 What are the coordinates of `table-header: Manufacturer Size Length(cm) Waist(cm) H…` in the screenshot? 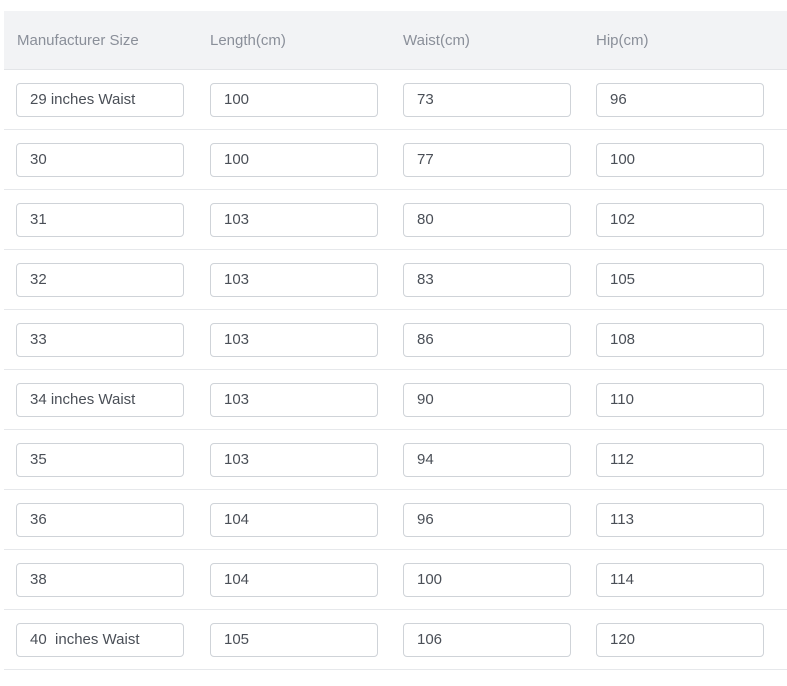 It's located at (395, 40).